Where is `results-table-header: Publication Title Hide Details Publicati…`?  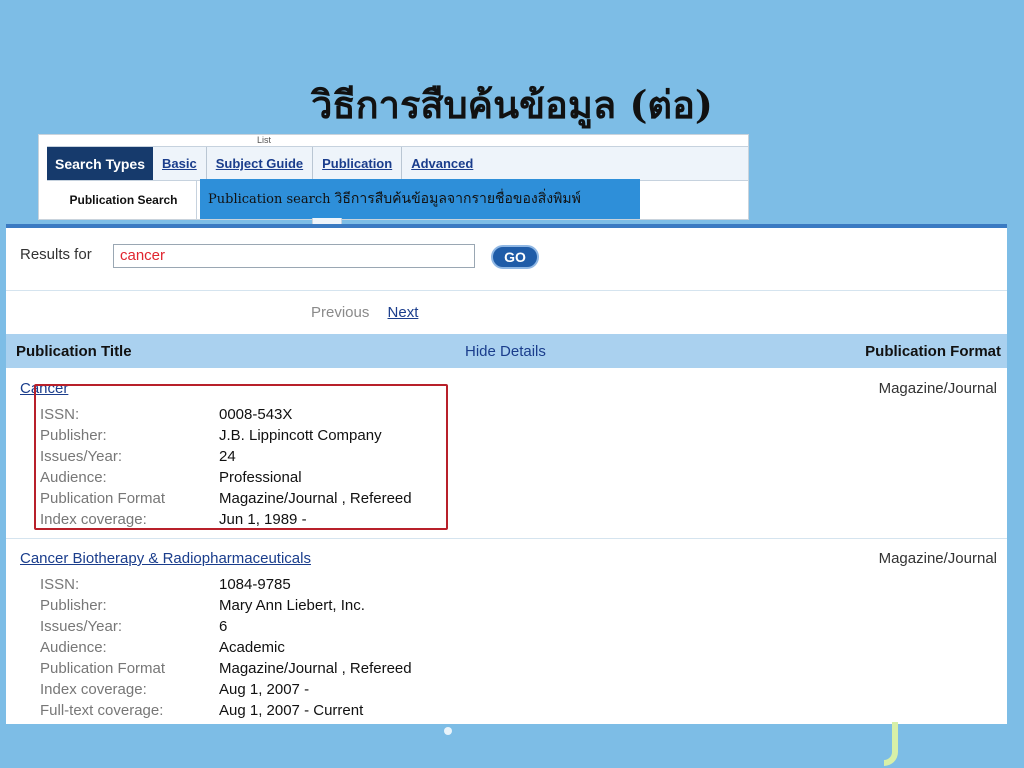
results-table-header: Publication Title Hide Details Publicati… is located at coordinates (506, 351).